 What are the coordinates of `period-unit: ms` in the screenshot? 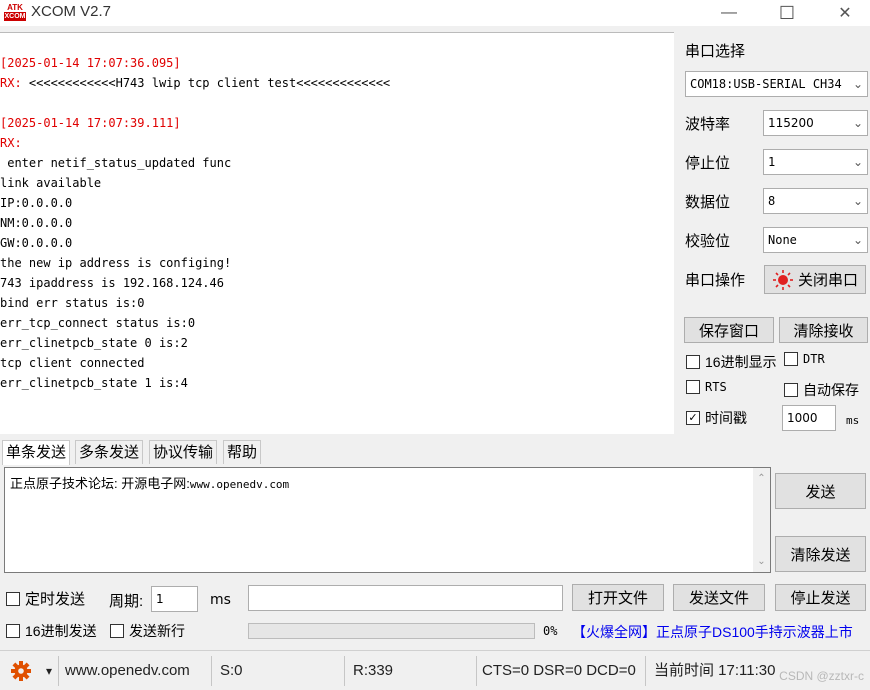 It's located at (220, 600).